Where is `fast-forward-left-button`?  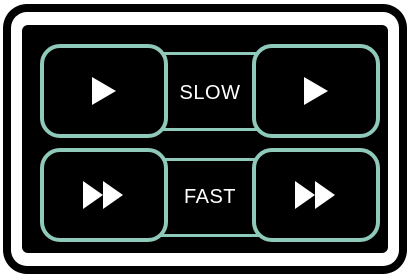
fast-forward-left-button is located at coordinates (104, 195).